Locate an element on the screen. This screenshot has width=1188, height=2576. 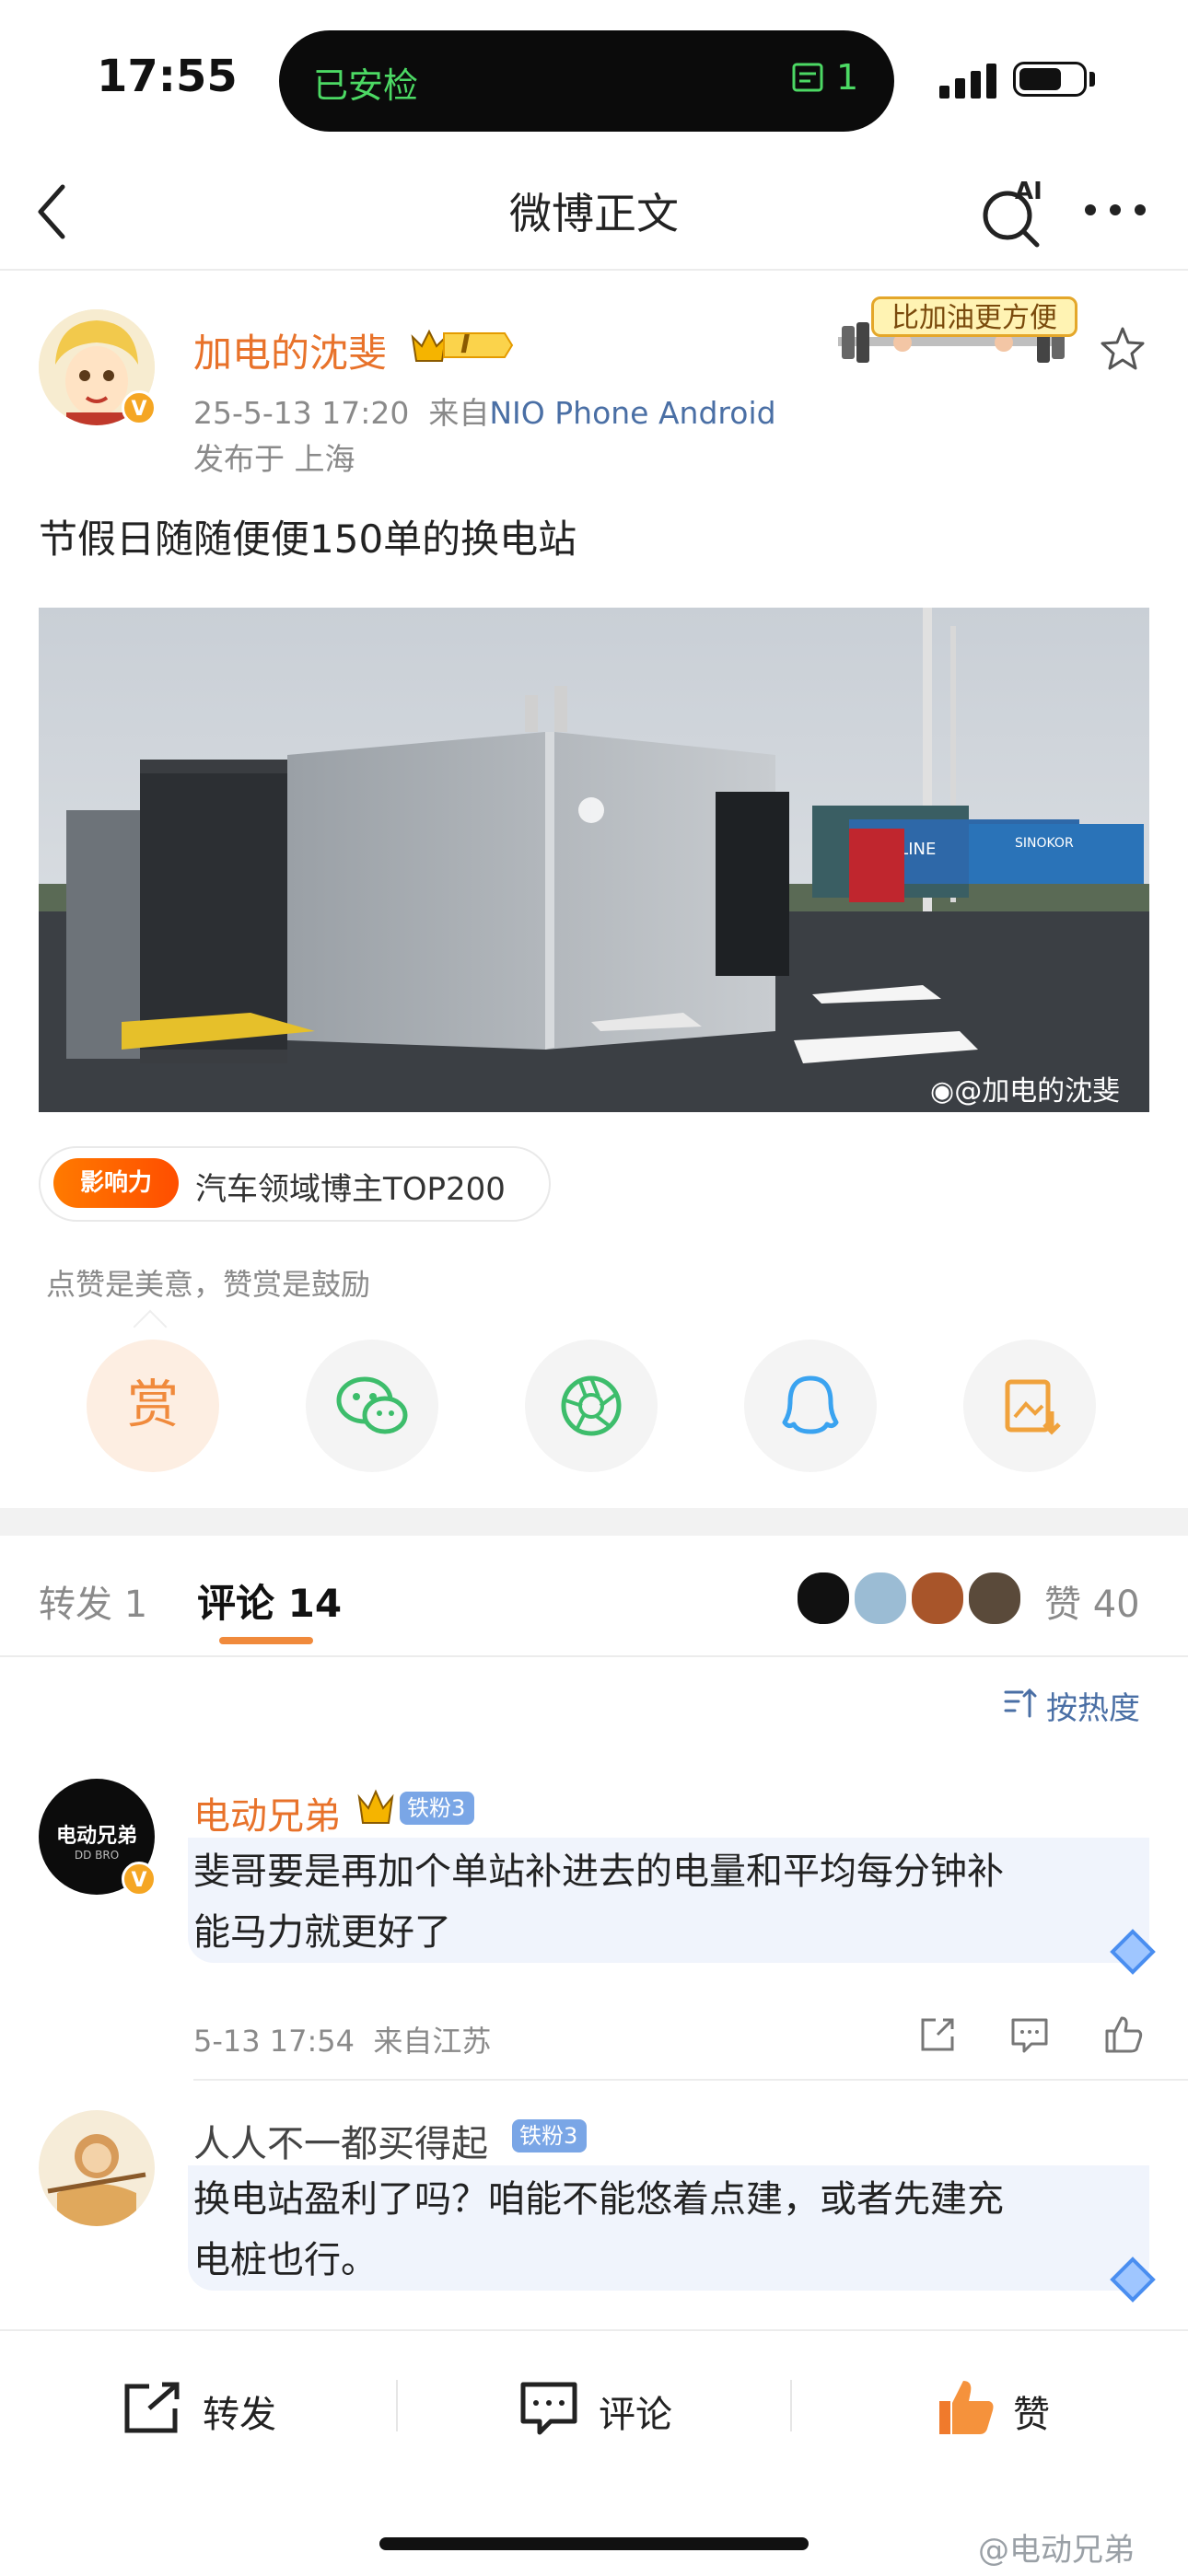
comment-meta: 5-13 17:54 来自江苏 is located at coordinates (342, 2041).